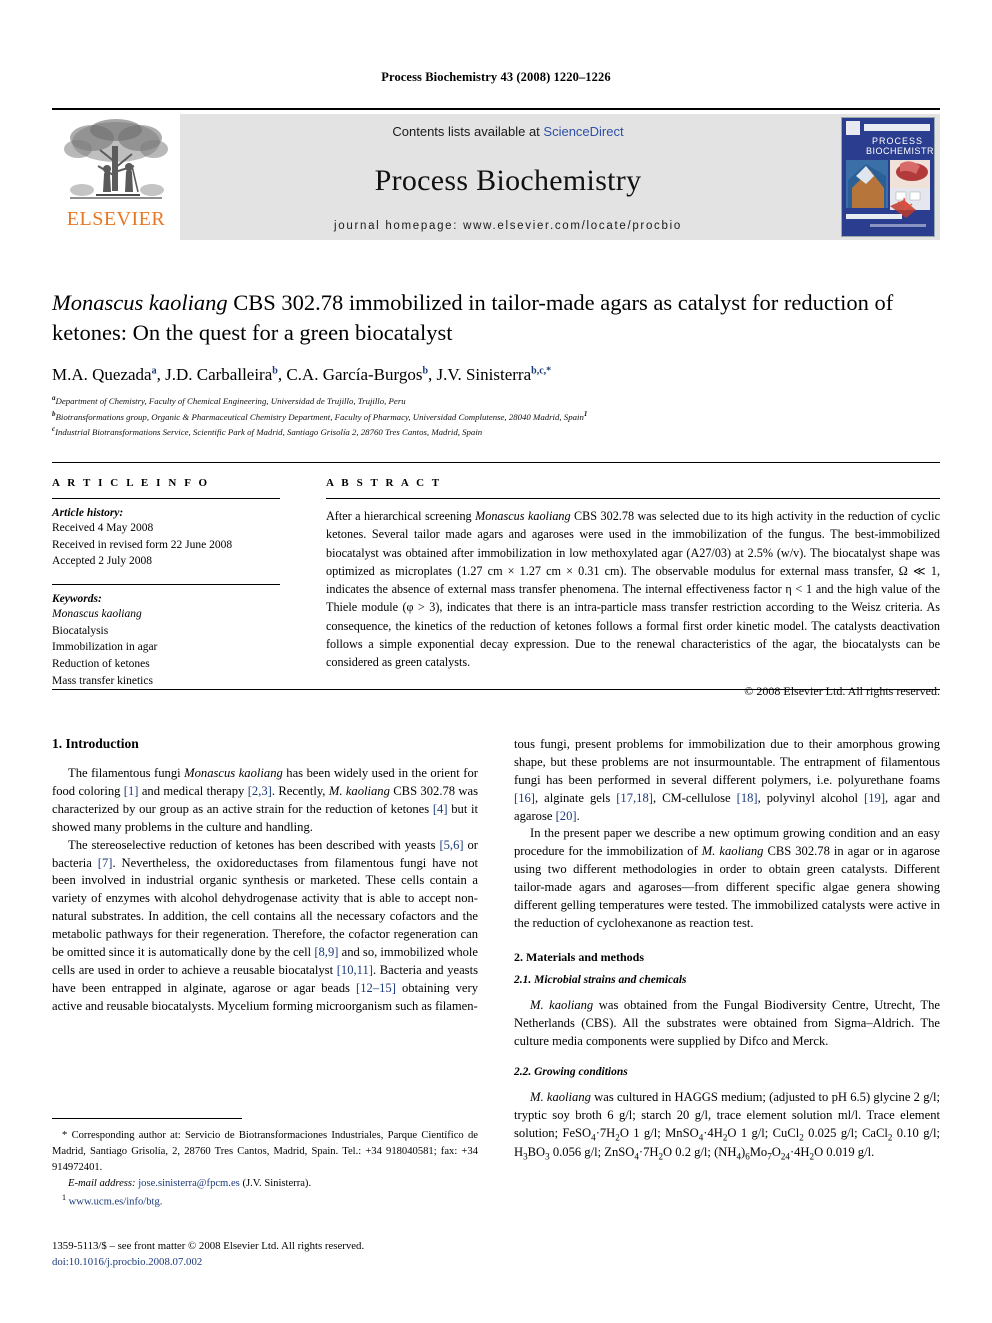  Describe the element at coordinates (451, 845) in the screenshot. I see `citation-ref: [5,6]` at that location.